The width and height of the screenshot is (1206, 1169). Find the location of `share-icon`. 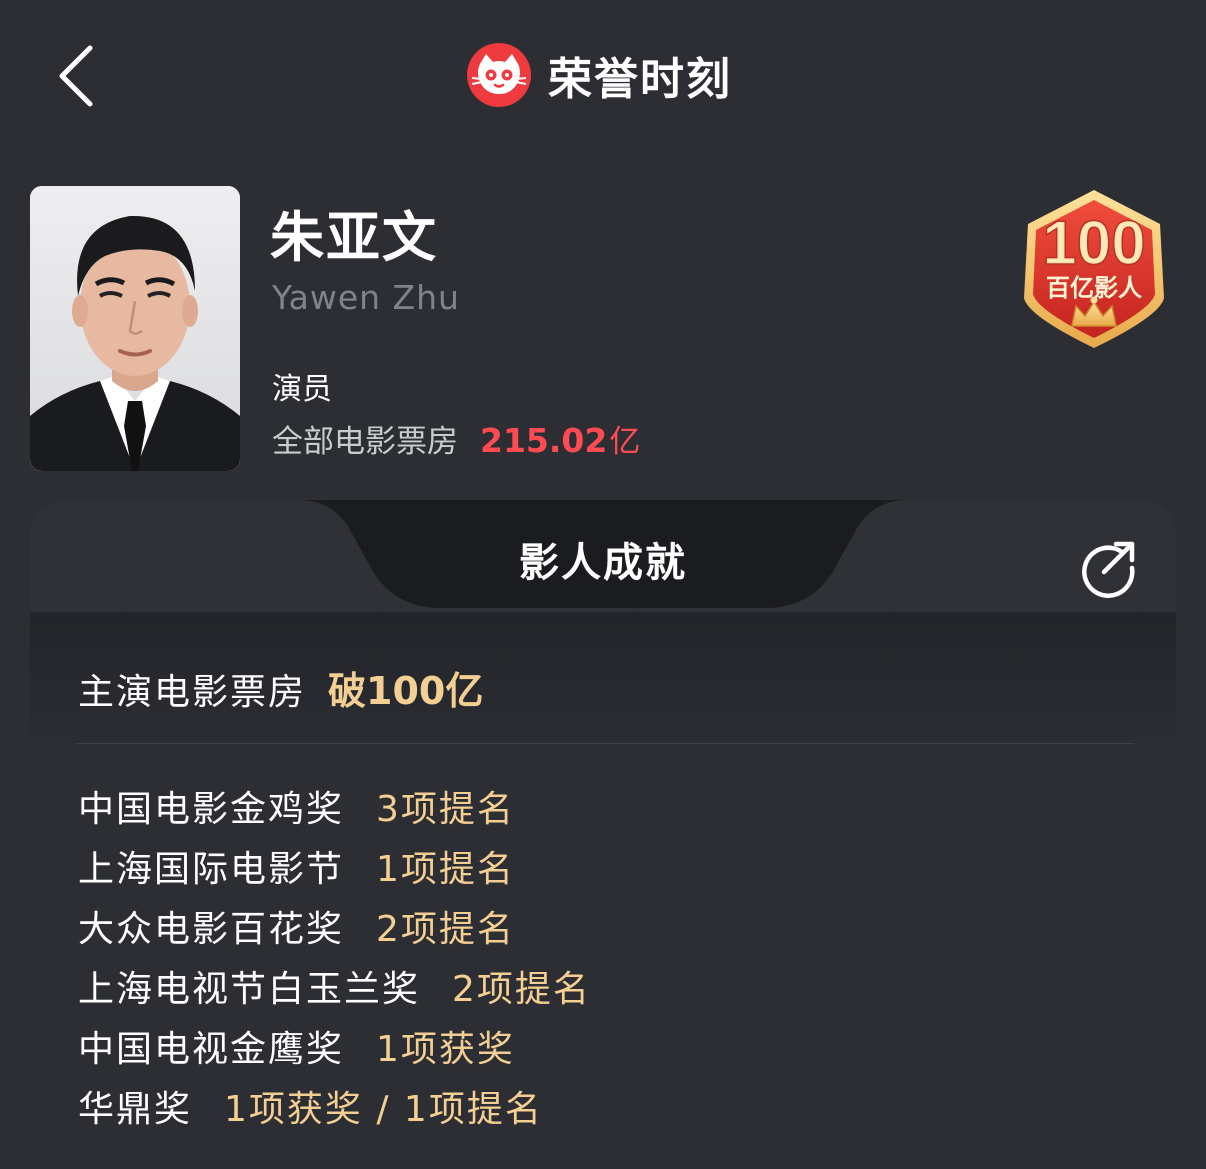

share-icon is located at coordinates (1108, 569).